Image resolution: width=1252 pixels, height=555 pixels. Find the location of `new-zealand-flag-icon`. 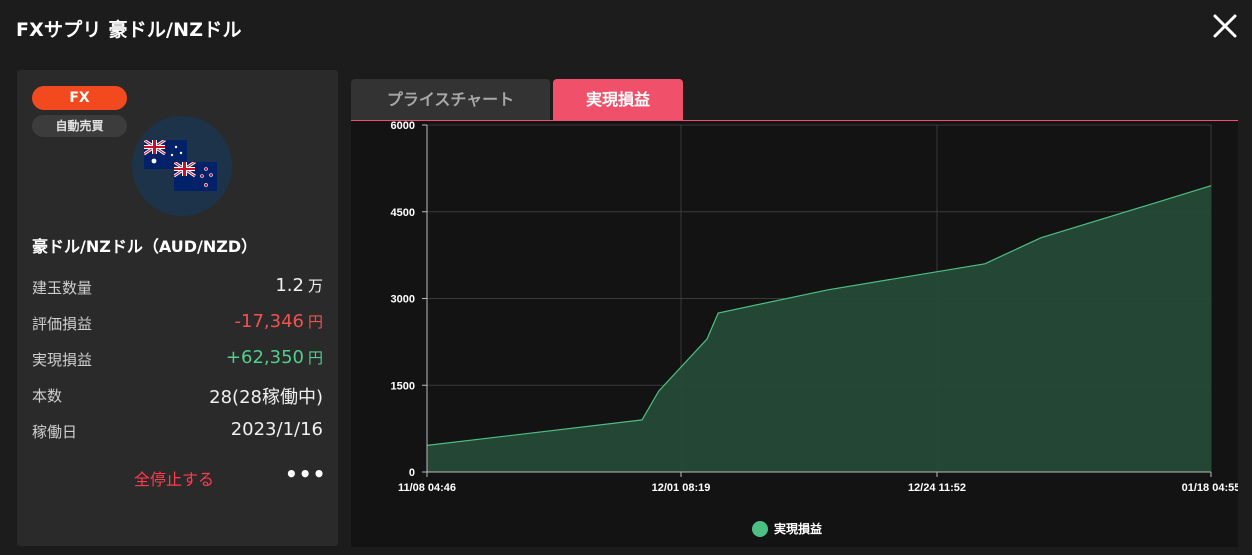

new-zealand-flag-icon is located at coordinates (195, 176).